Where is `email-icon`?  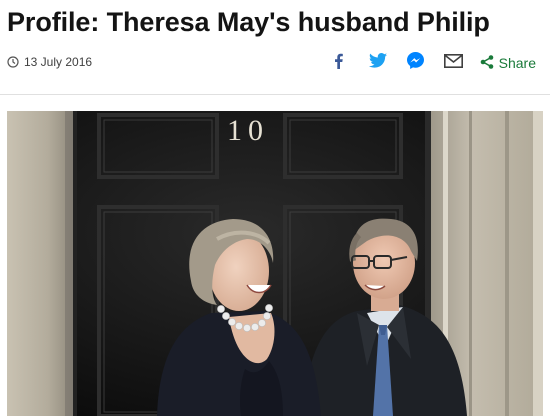 email-icon is located at coordinates (454, 63).